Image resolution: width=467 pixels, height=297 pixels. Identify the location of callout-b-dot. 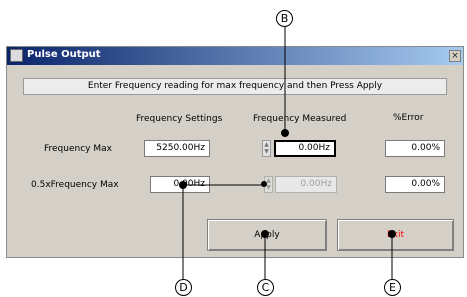
(285, 133).